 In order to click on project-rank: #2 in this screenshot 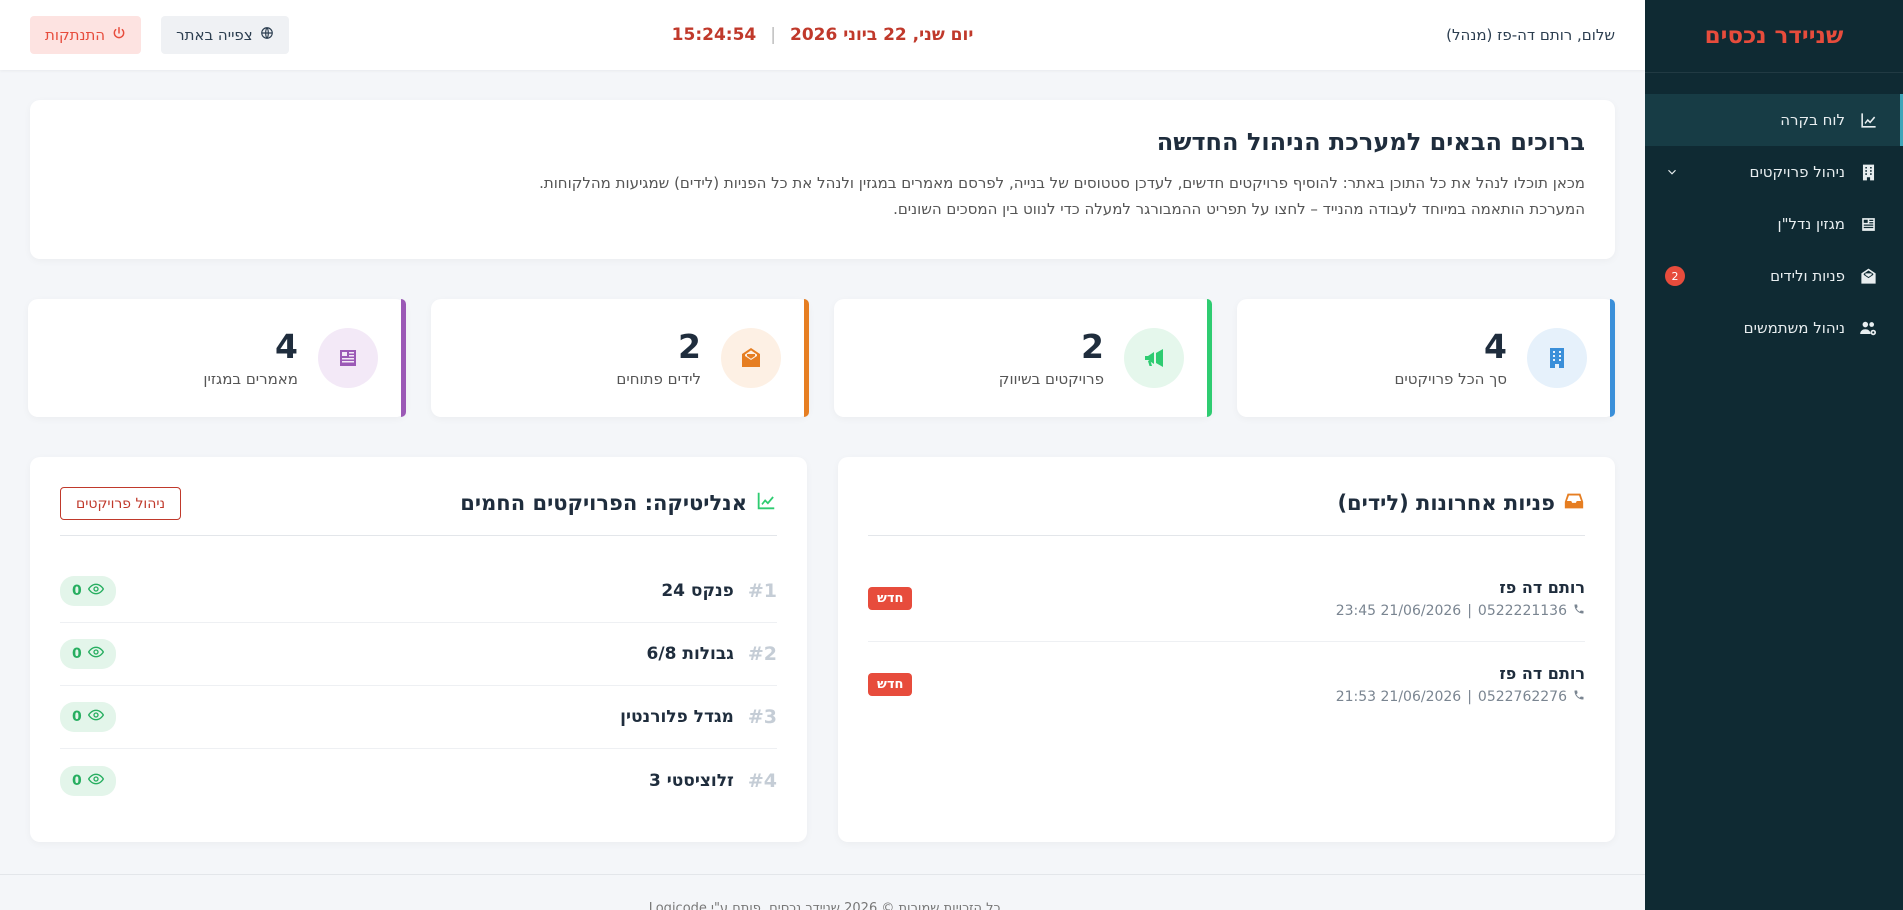, I will do `click(762, 654)`.